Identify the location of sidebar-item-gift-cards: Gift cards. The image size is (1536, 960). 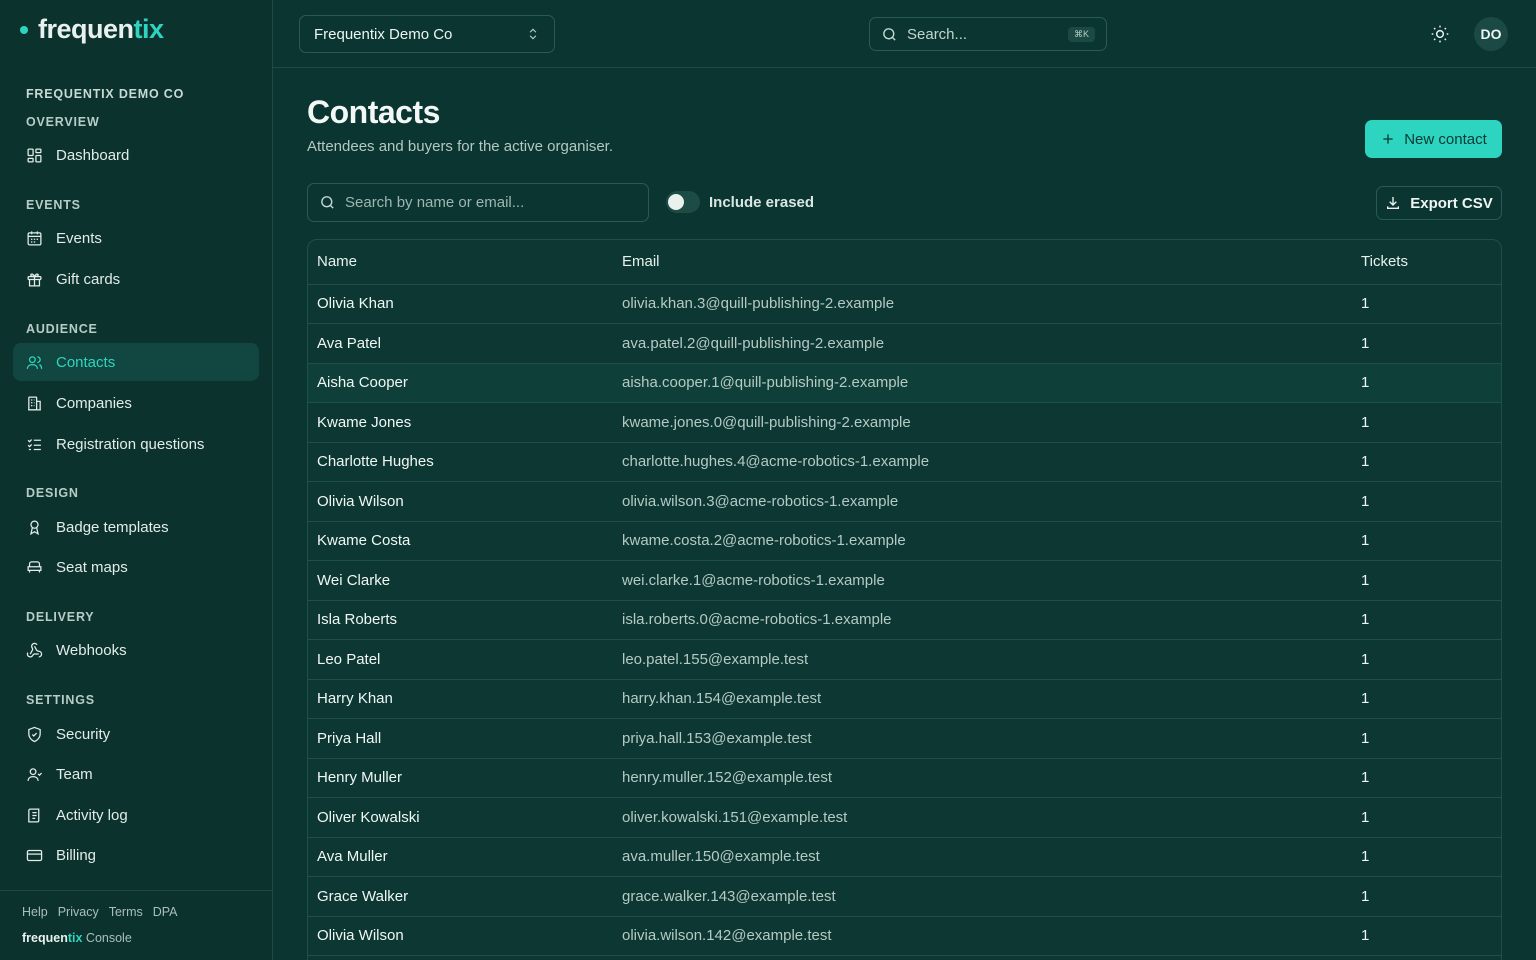
(136, 279).